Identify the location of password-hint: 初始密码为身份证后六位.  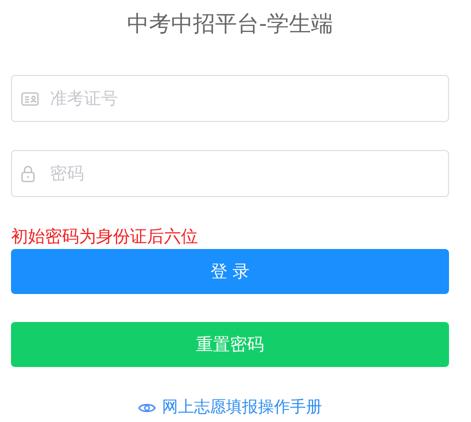
(105, 237).